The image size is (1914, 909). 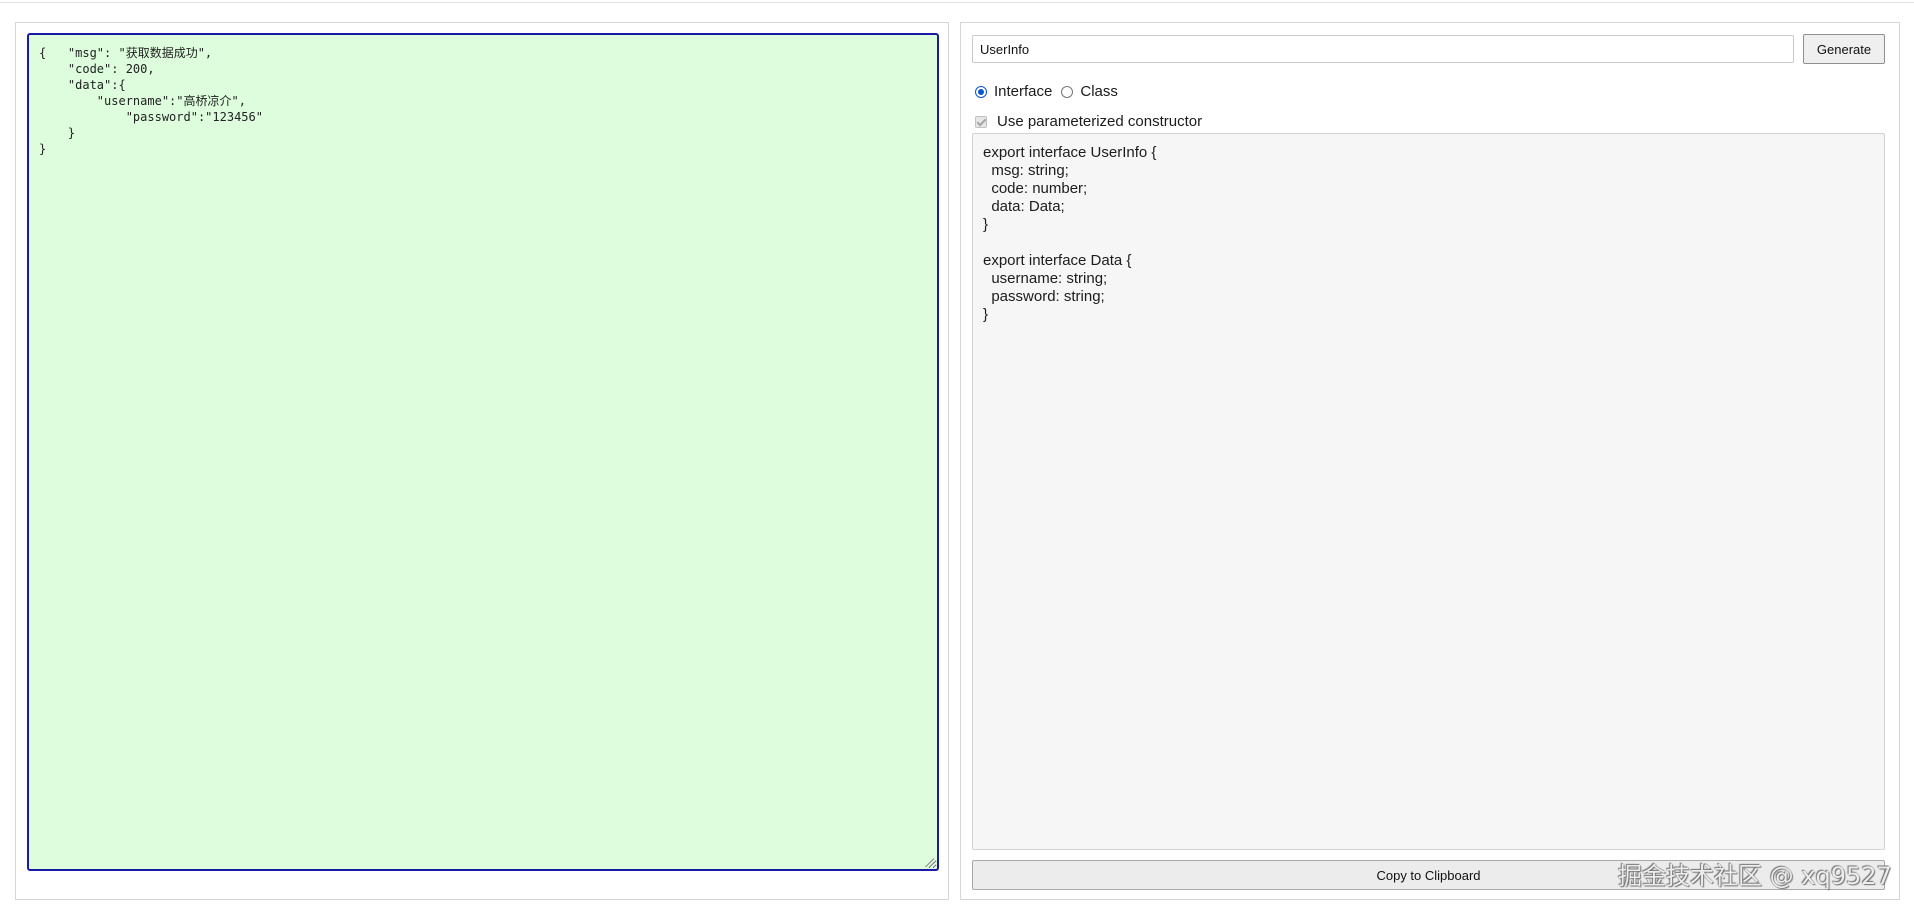 I want to click on textarea-resize-handle, so click(x=929, y=862).